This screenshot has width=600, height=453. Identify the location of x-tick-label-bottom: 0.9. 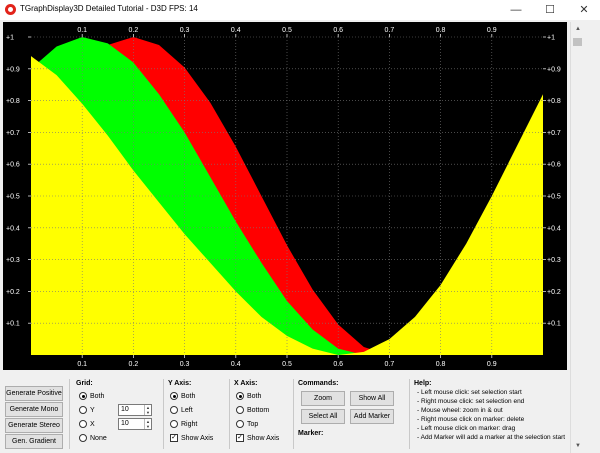
(492, 364).